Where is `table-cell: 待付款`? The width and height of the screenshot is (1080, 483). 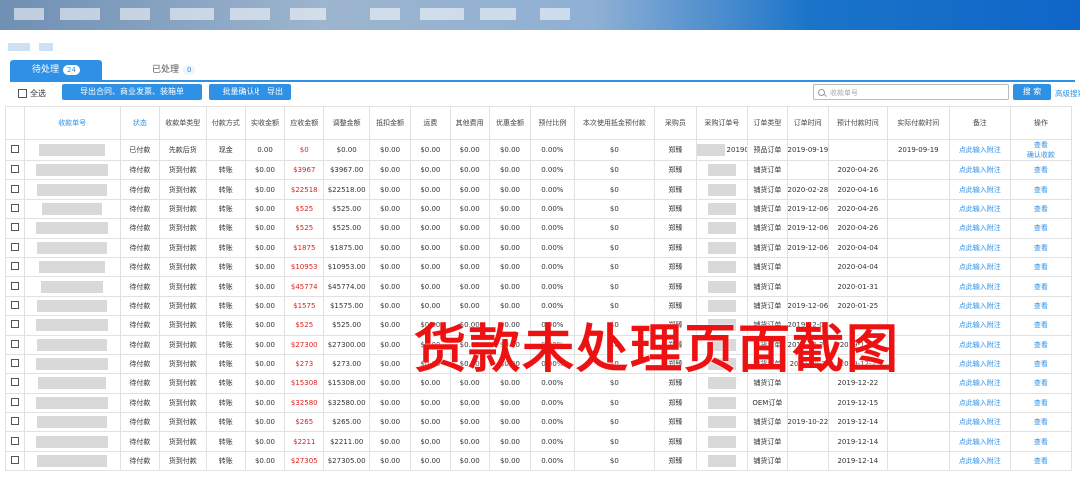
table-cell: 待付款 is located at coordinates (140, 441).